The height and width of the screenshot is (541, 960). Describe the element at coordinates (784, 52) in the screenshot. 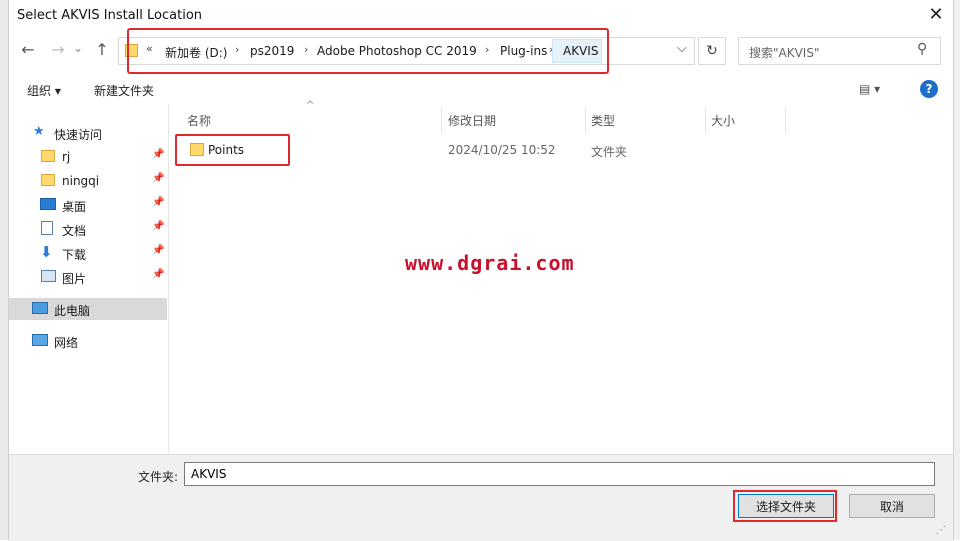

I see `search-input: 搜索"AKVIS"` at that location.